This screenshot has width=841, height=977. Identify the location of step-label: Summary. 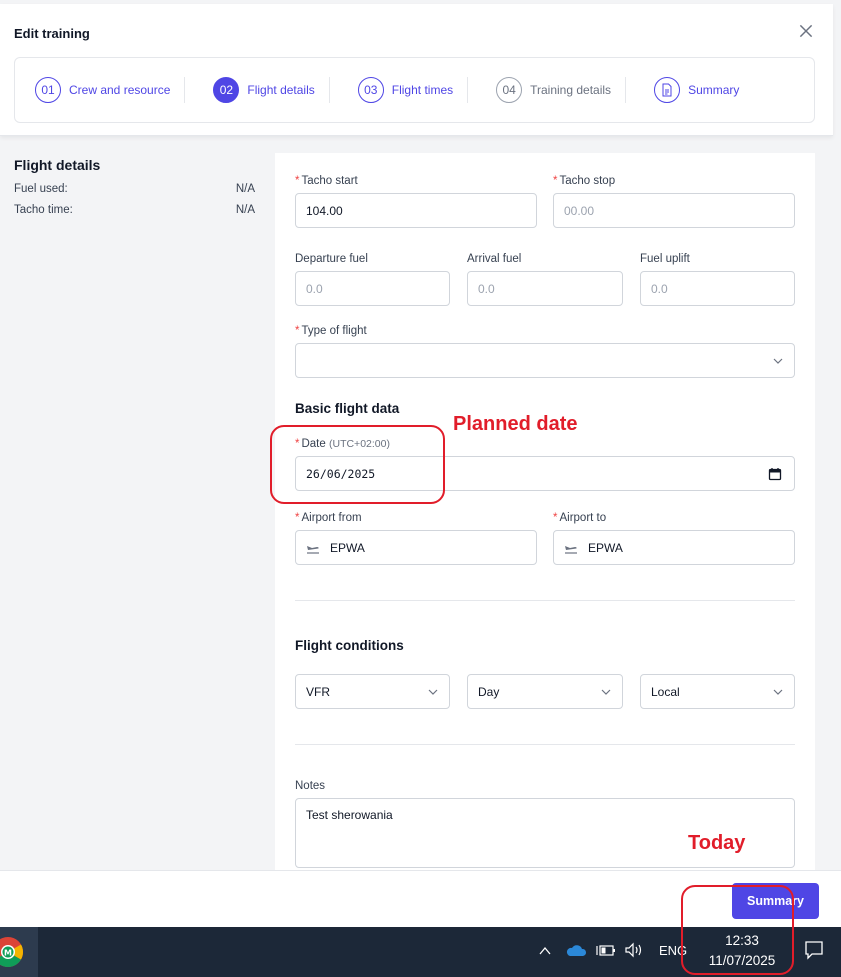
(714, 90).